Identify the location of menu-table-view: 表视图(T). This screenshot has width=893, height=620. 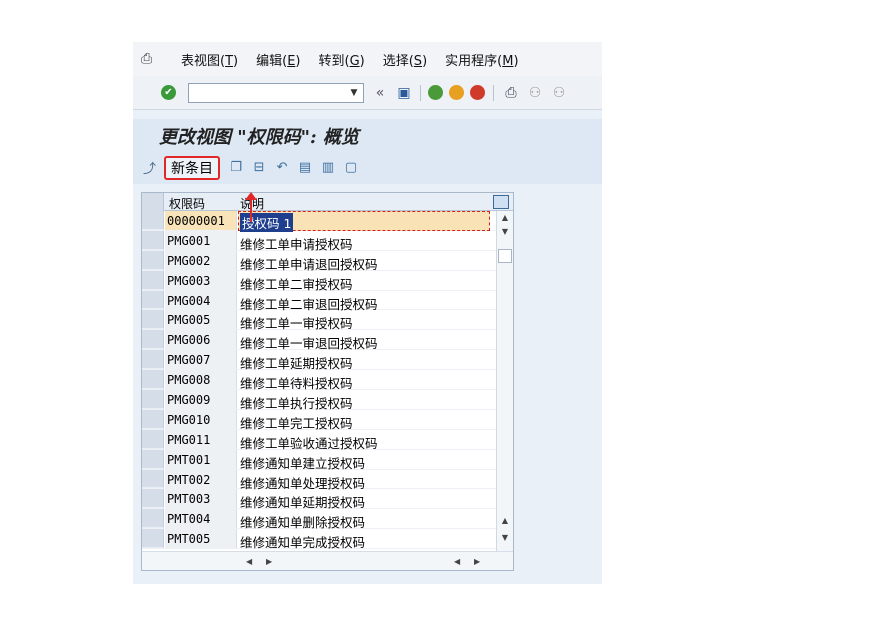
(209, 59).